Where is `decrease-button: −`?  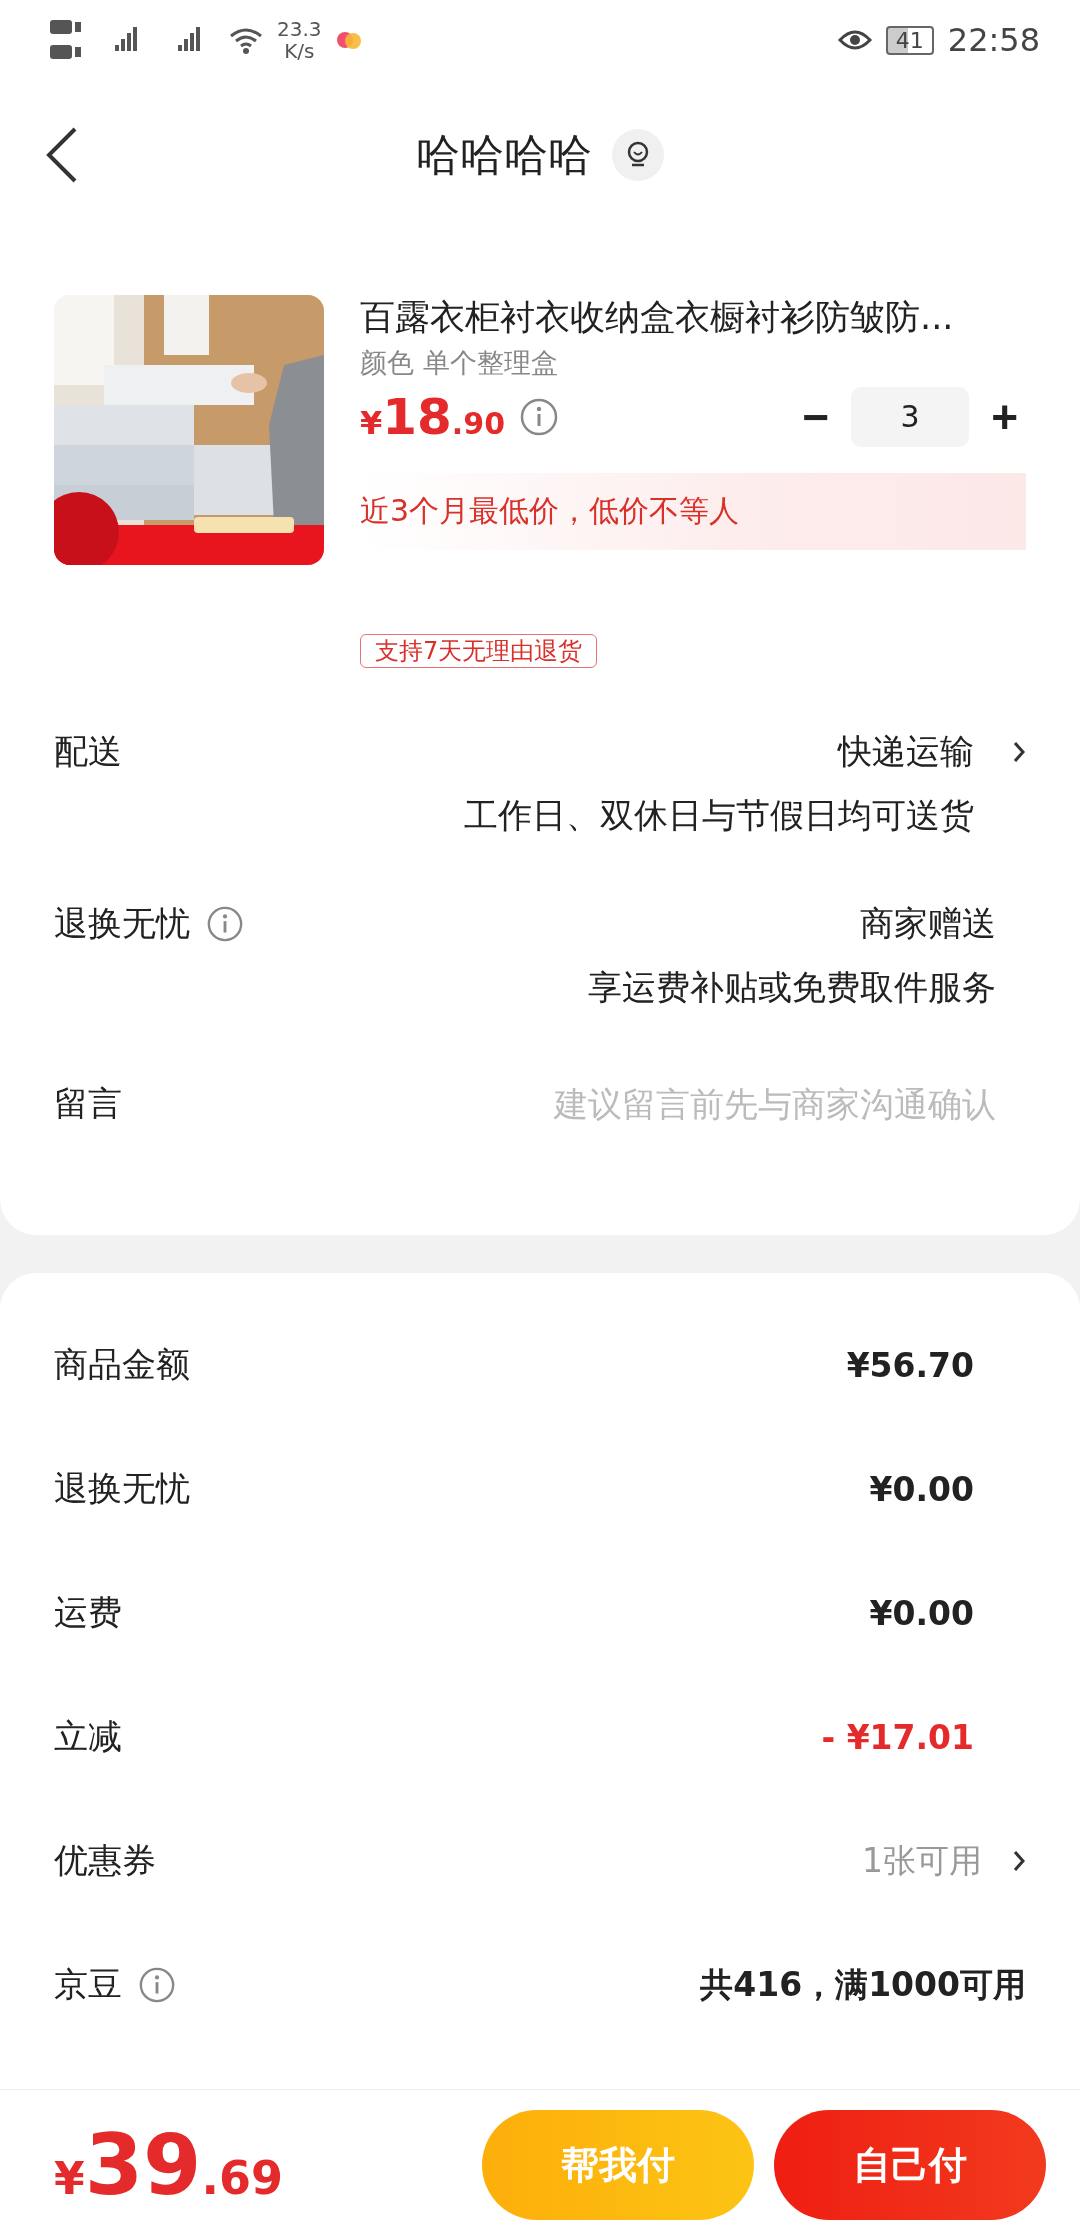
decrease-button: − is located at coordinates (816, 416).